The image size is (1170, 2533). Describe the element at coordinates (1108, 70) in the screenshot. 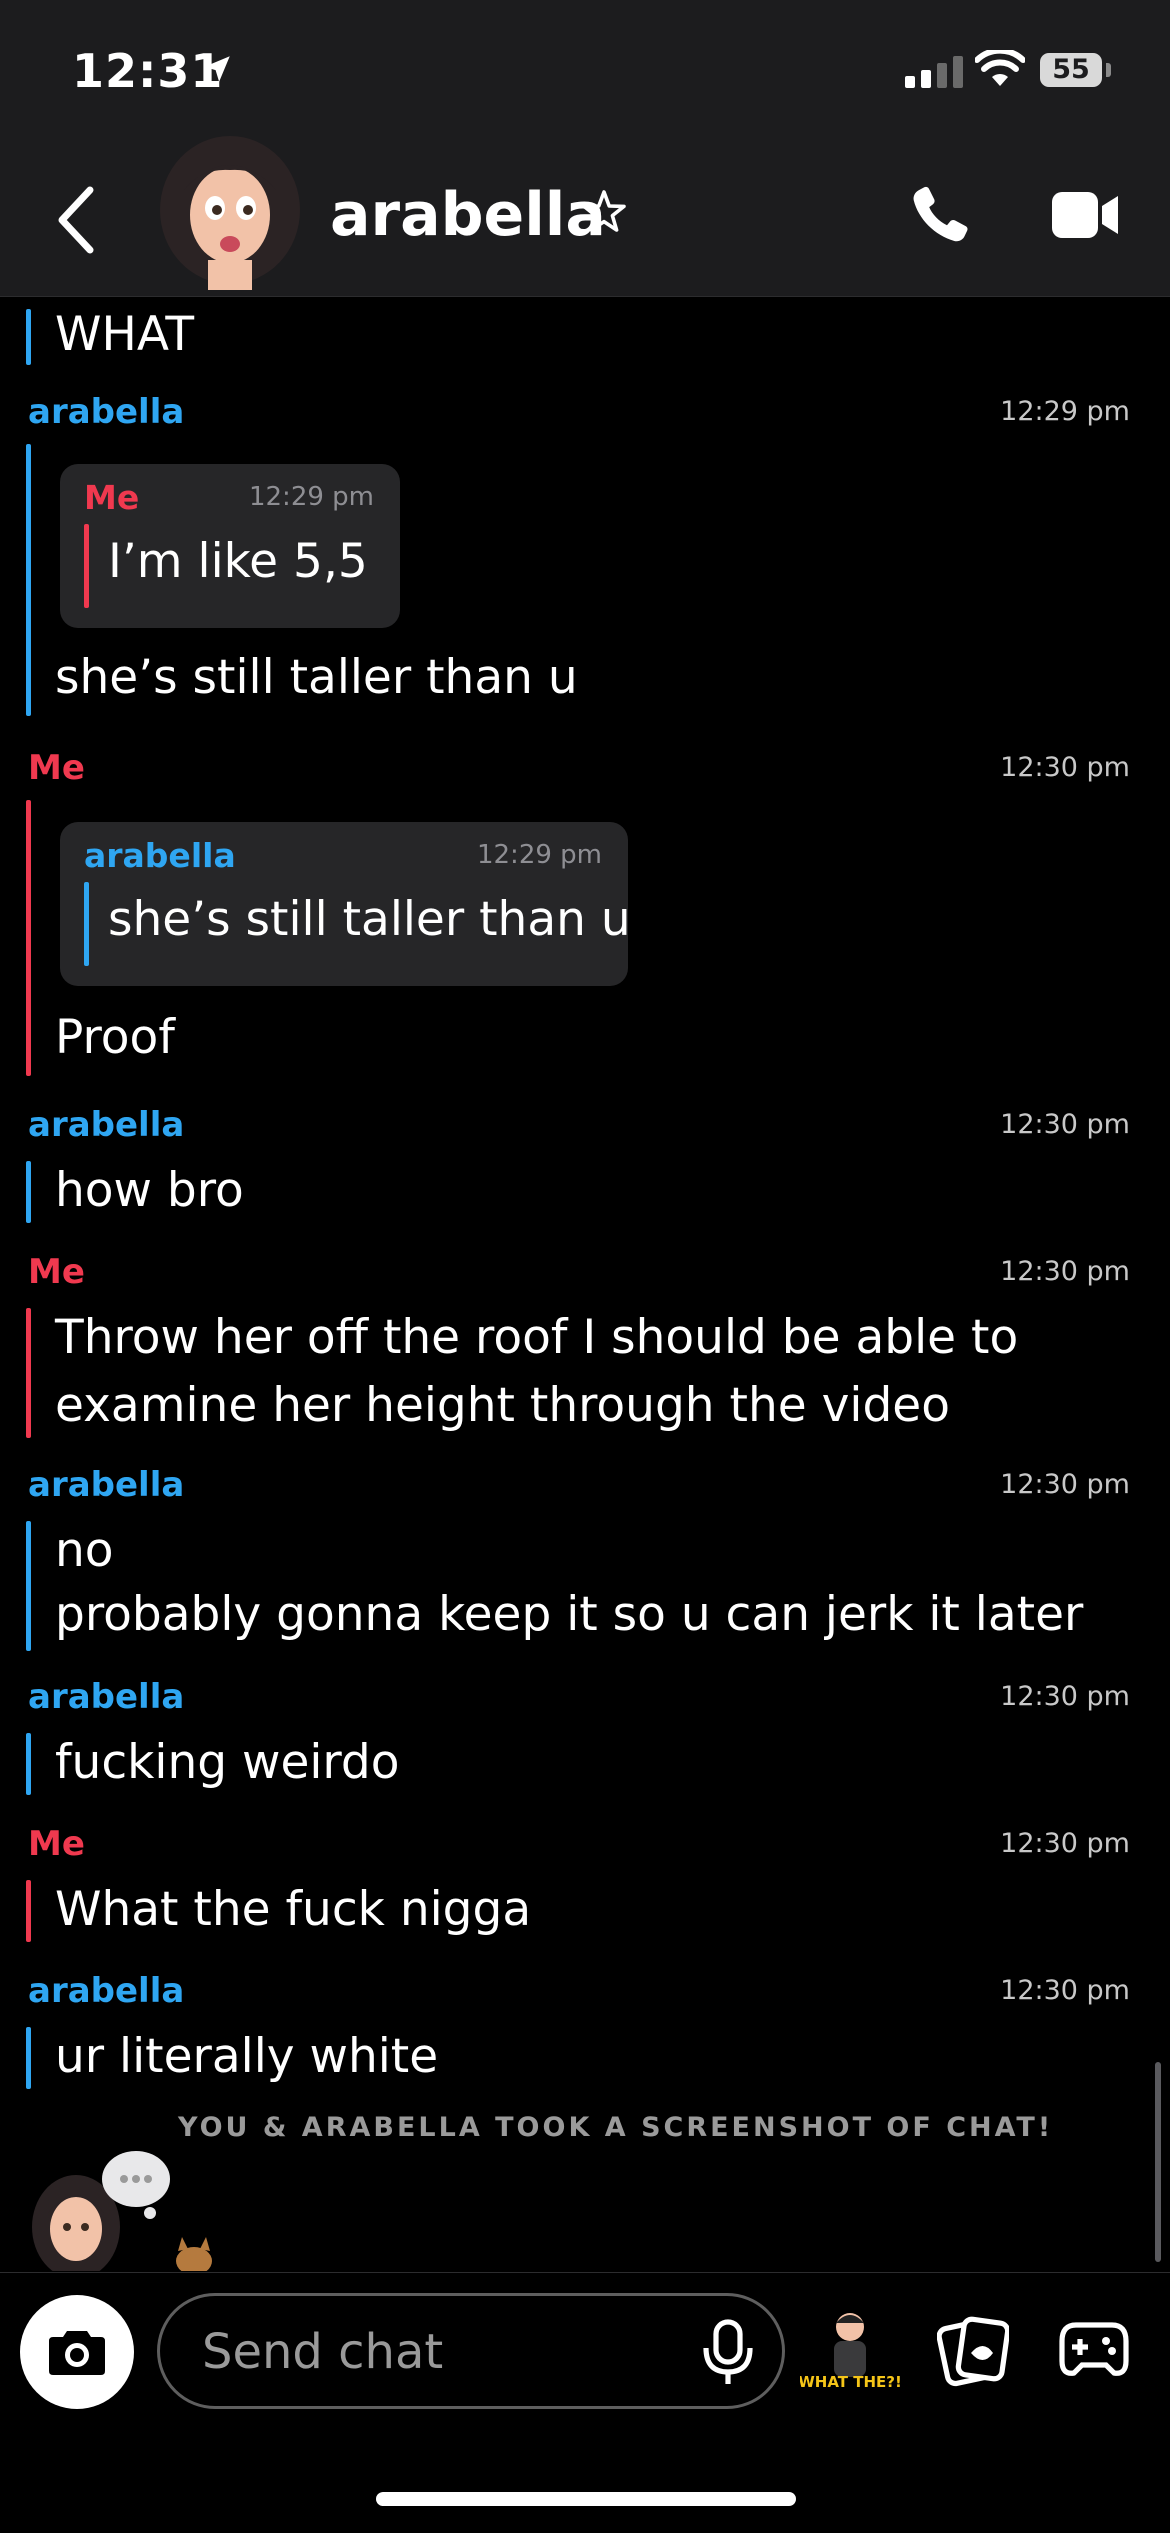

I see `battery-tip` at that location.